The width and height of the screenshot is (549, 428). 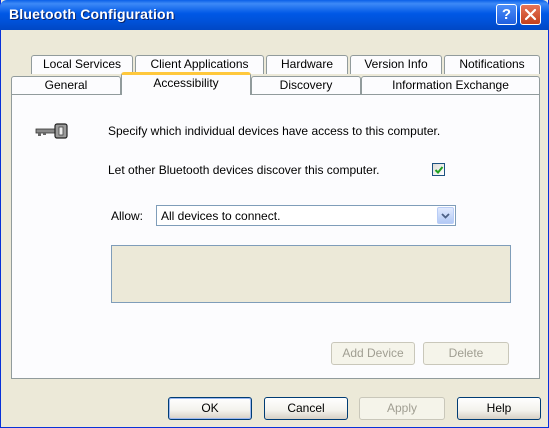 I want to click on allow-dropdown-button, so click(x=445, y=215).